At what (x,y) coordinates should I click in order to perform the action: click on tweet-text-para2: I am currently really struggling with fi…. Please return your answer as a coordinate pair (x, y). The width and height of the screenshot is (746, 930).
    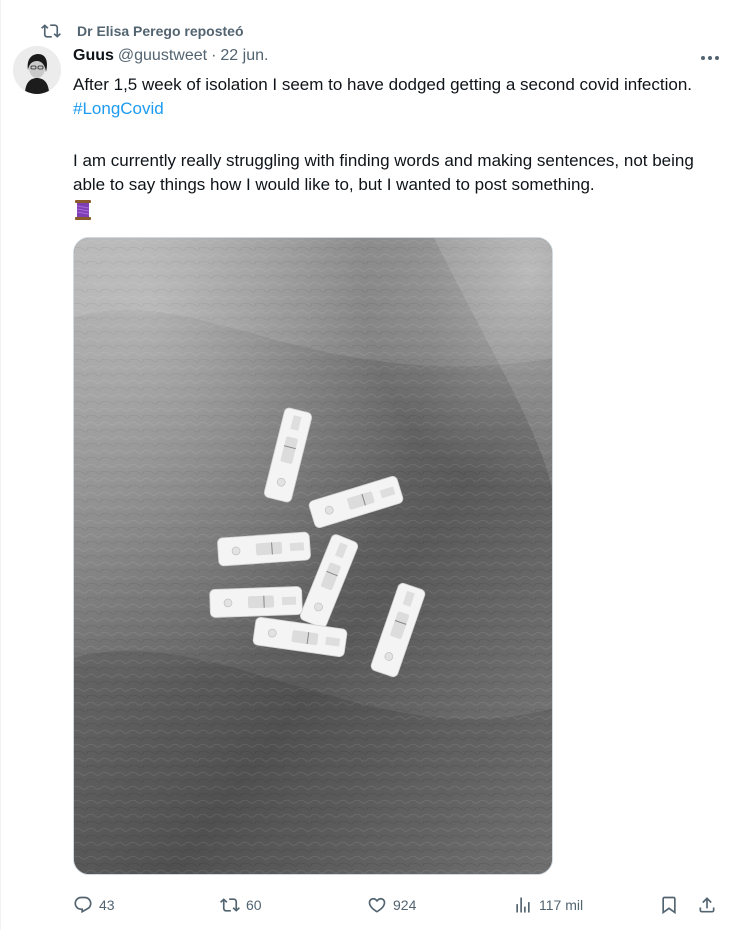
    Looking at the image, I should click on (383, 172).